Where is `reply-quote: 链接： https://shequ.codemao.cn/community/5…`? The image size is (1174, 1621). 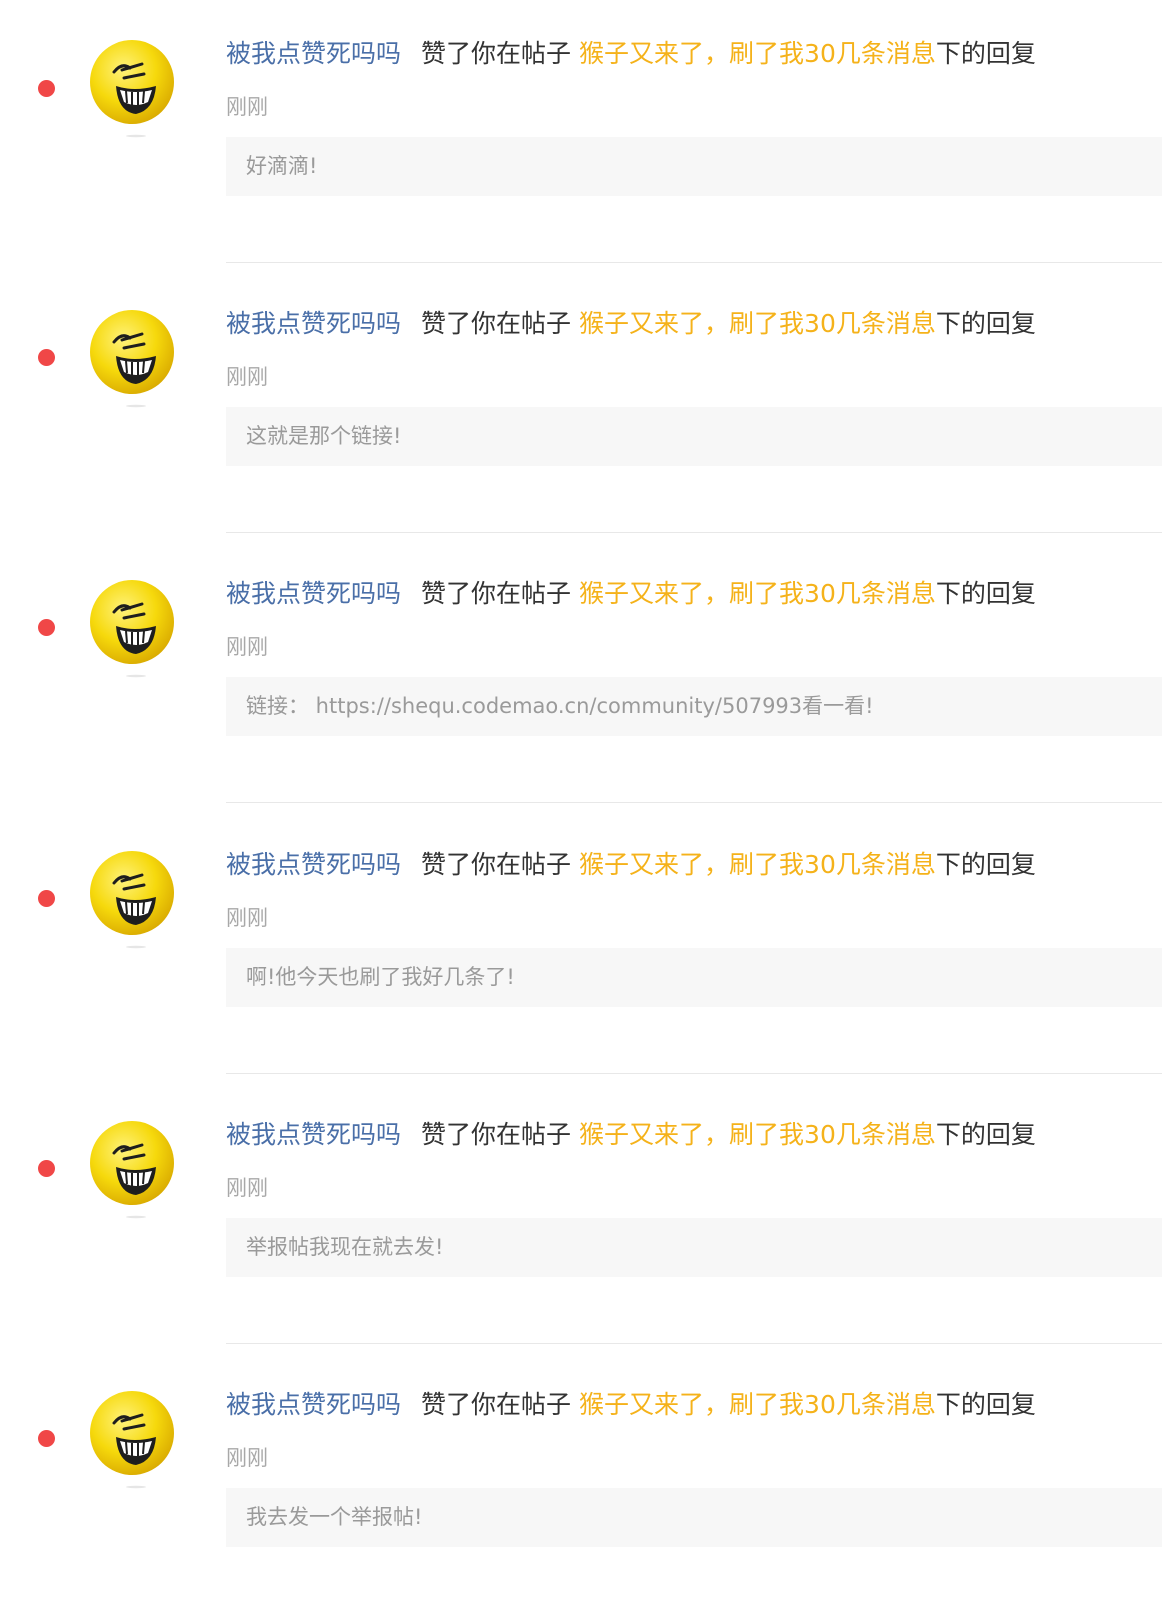 reply-quote: 链接： https://shequ.codemao.cn/community/5… is located at coordinates (694, 706).